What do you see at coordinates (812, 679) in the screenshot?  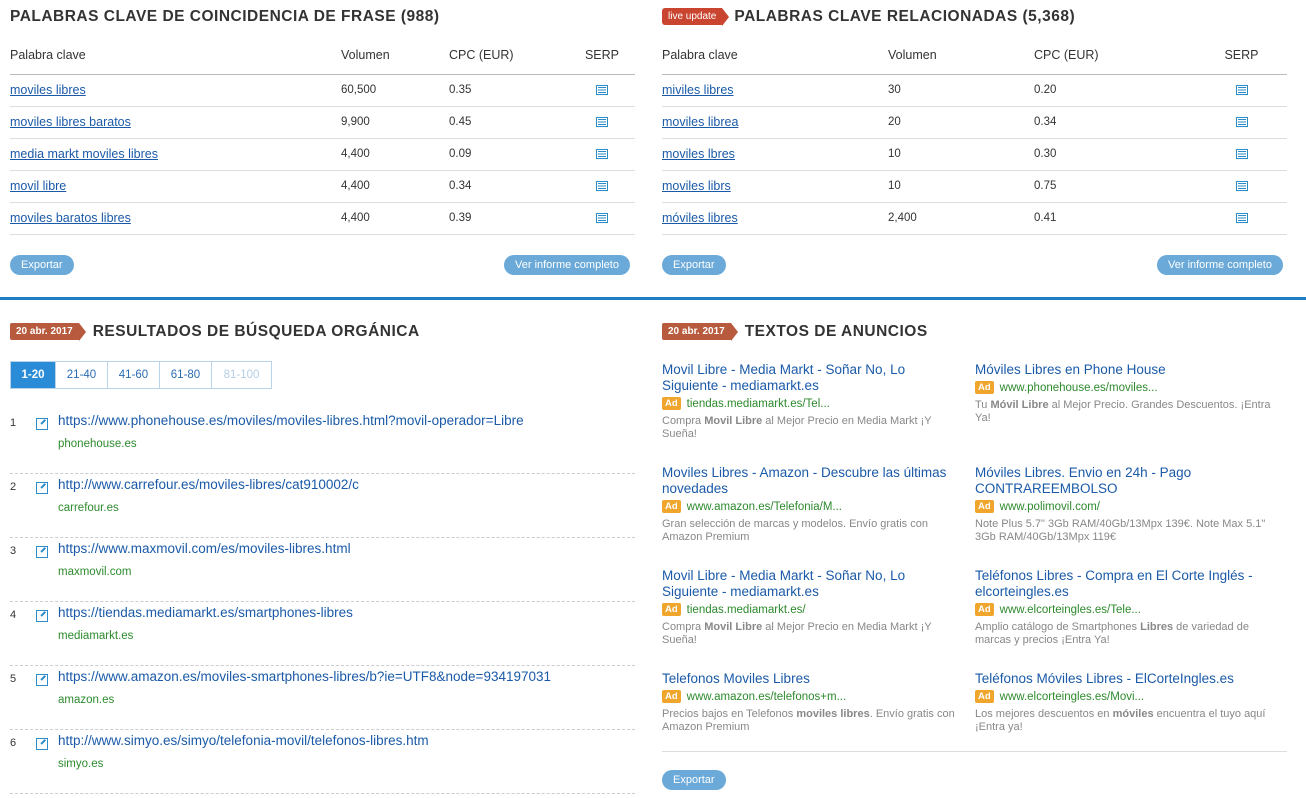 I see `ad-title: Telefonos Moviles Libres` at bounding box center [812, 679].